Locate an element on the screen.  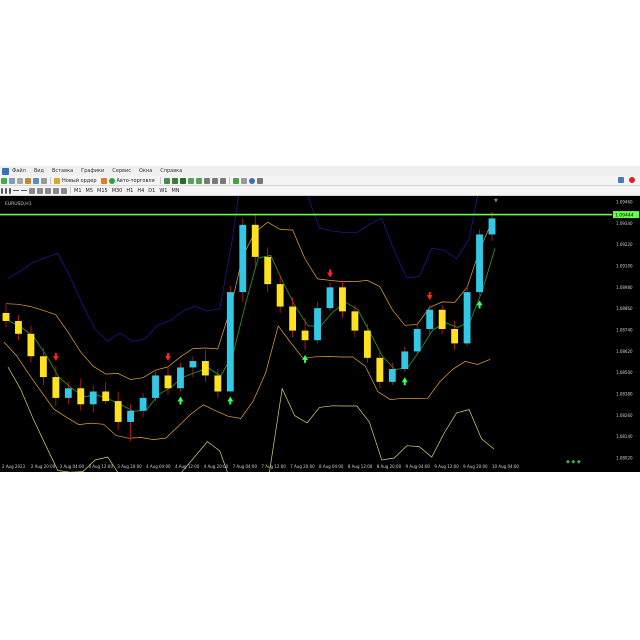
tf-d1: D1 is located at coordinates (151, 191).